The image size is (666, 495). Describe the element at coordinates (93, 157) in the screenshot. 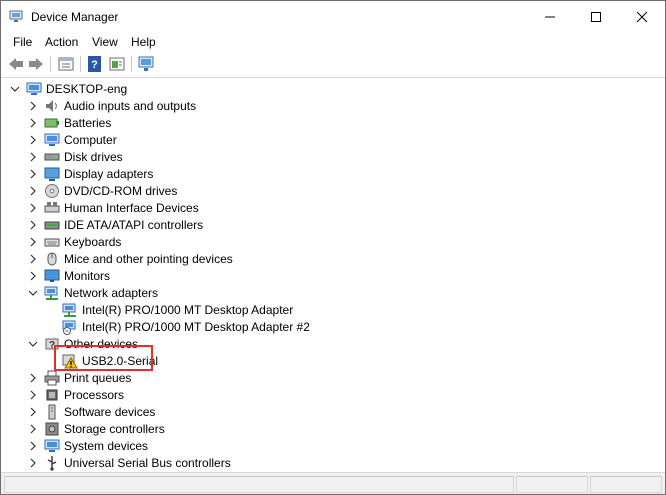

I see `tree-item-label: Disk drives` at that location.